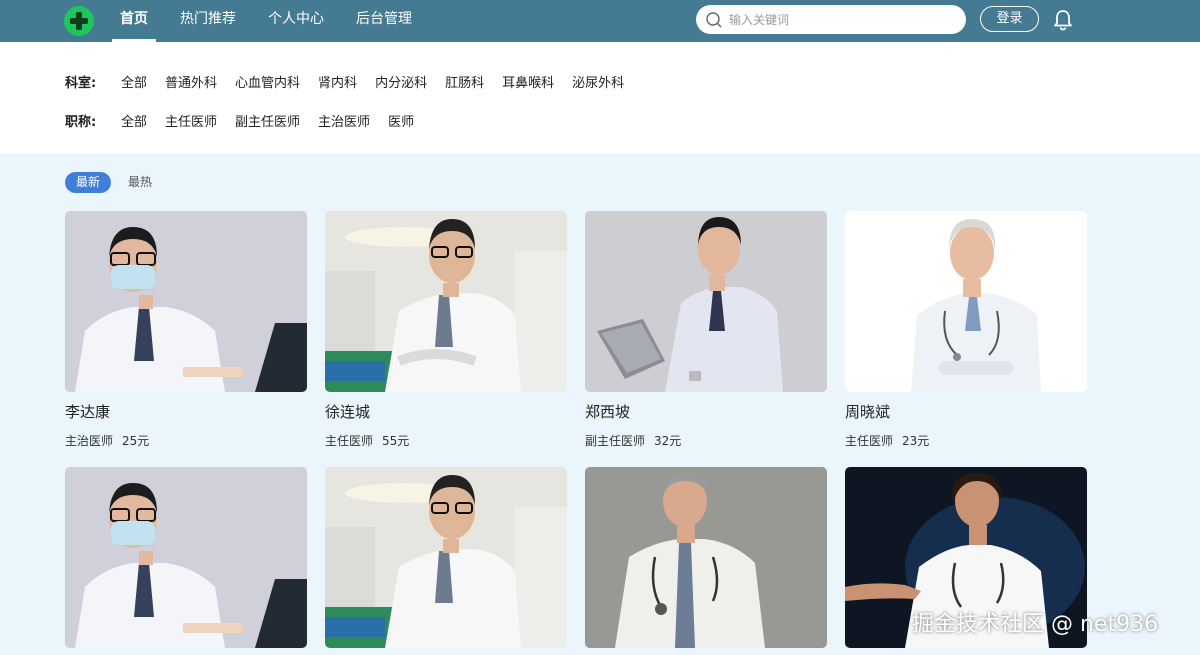 The image size is (1200, 655). Describe the element at coordinates (134, 120) in the screenshot. I see `title-option-all: 全部` at that location.